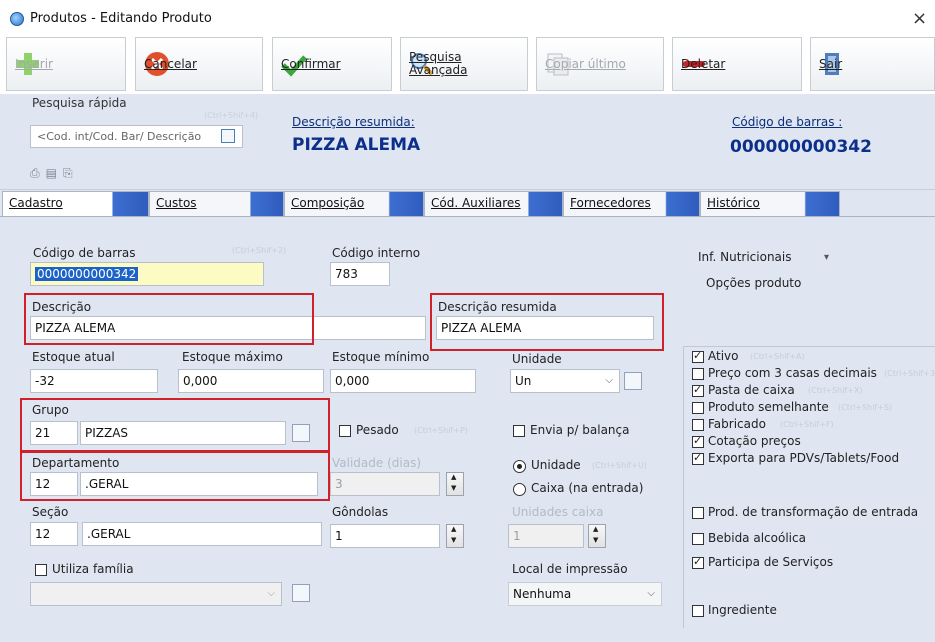 The height and width of the screenshot is (642, 935). Describe the element at coordinates (376, 253) in the screenshot. I see `internal-code-label: Código interno` at that location.